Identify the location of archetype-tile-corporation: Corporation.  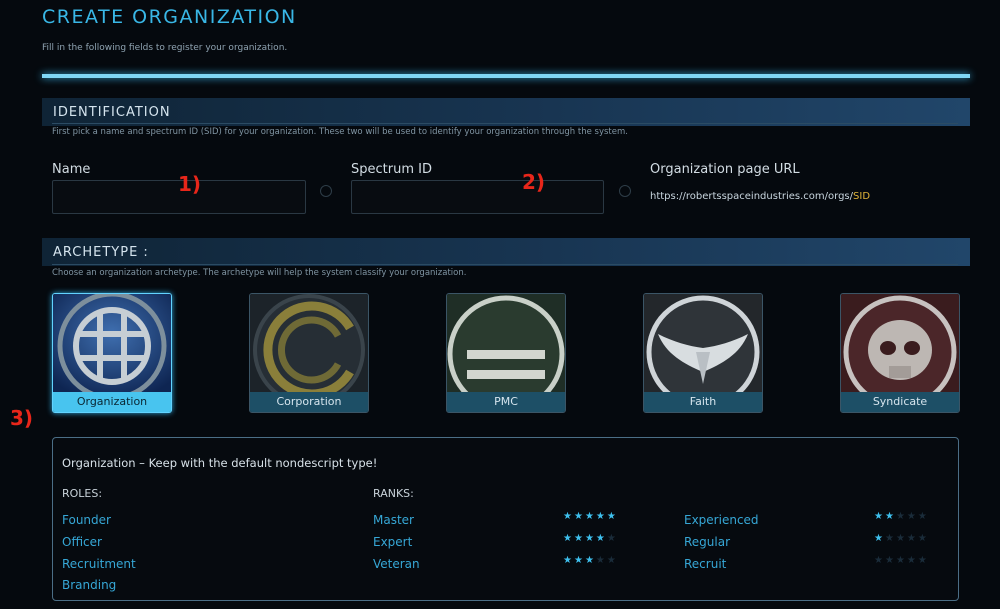
(309, 353).